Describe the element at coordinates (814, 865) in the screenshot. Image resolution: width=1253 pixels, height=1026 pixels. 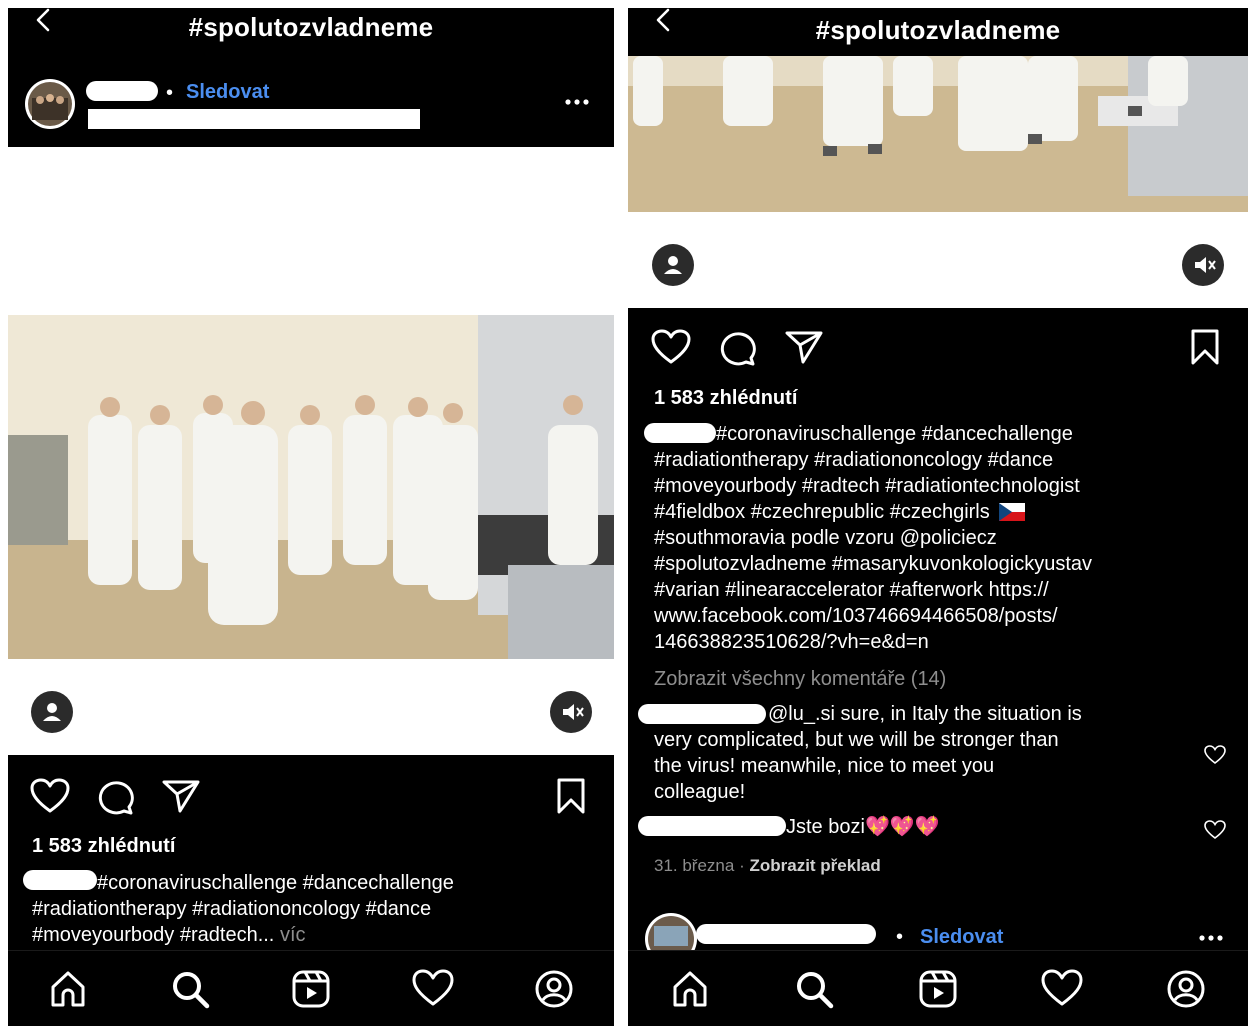
I see `translate-link: Zobrazit překlad` at that location.